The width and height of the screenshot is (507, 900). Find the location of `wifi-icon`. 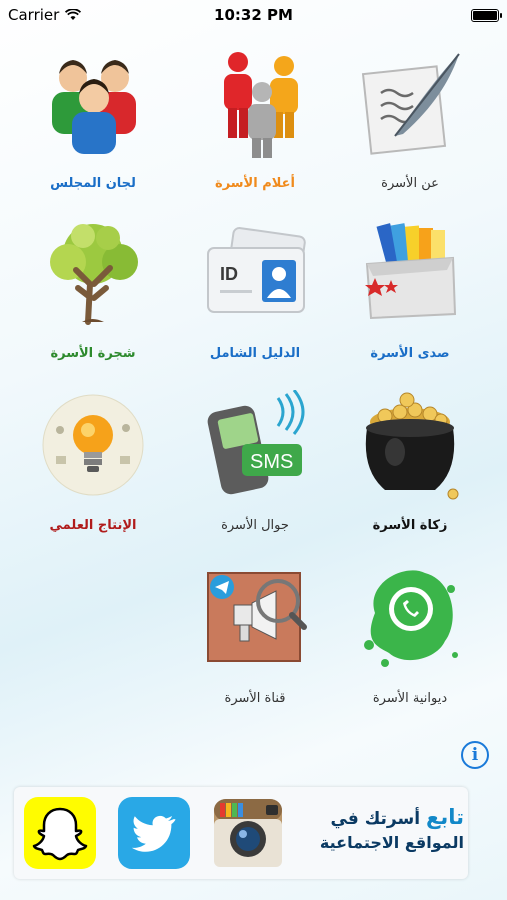

wifi-icon is located at coordinates (73, 14).